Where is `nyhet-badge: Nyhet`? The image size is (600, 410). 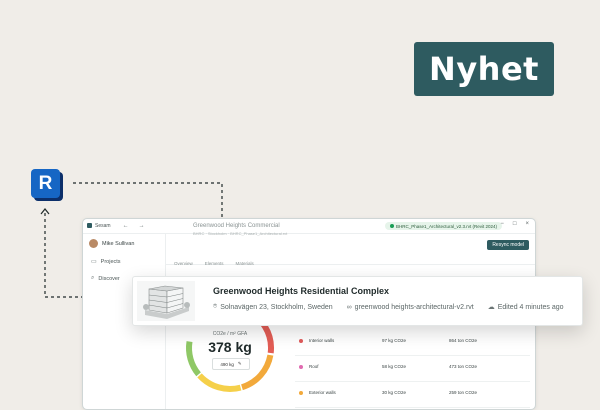 nyhet-badge: Nyhet is located at coordinates (484, 69).